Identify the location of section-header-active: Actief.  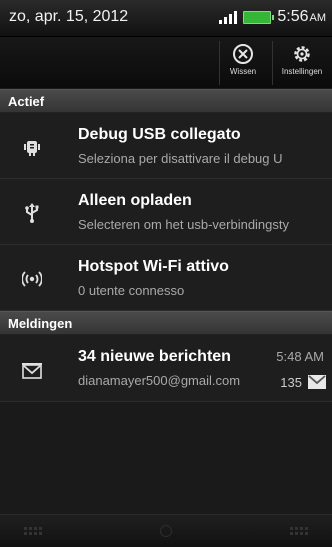
(166, 101).